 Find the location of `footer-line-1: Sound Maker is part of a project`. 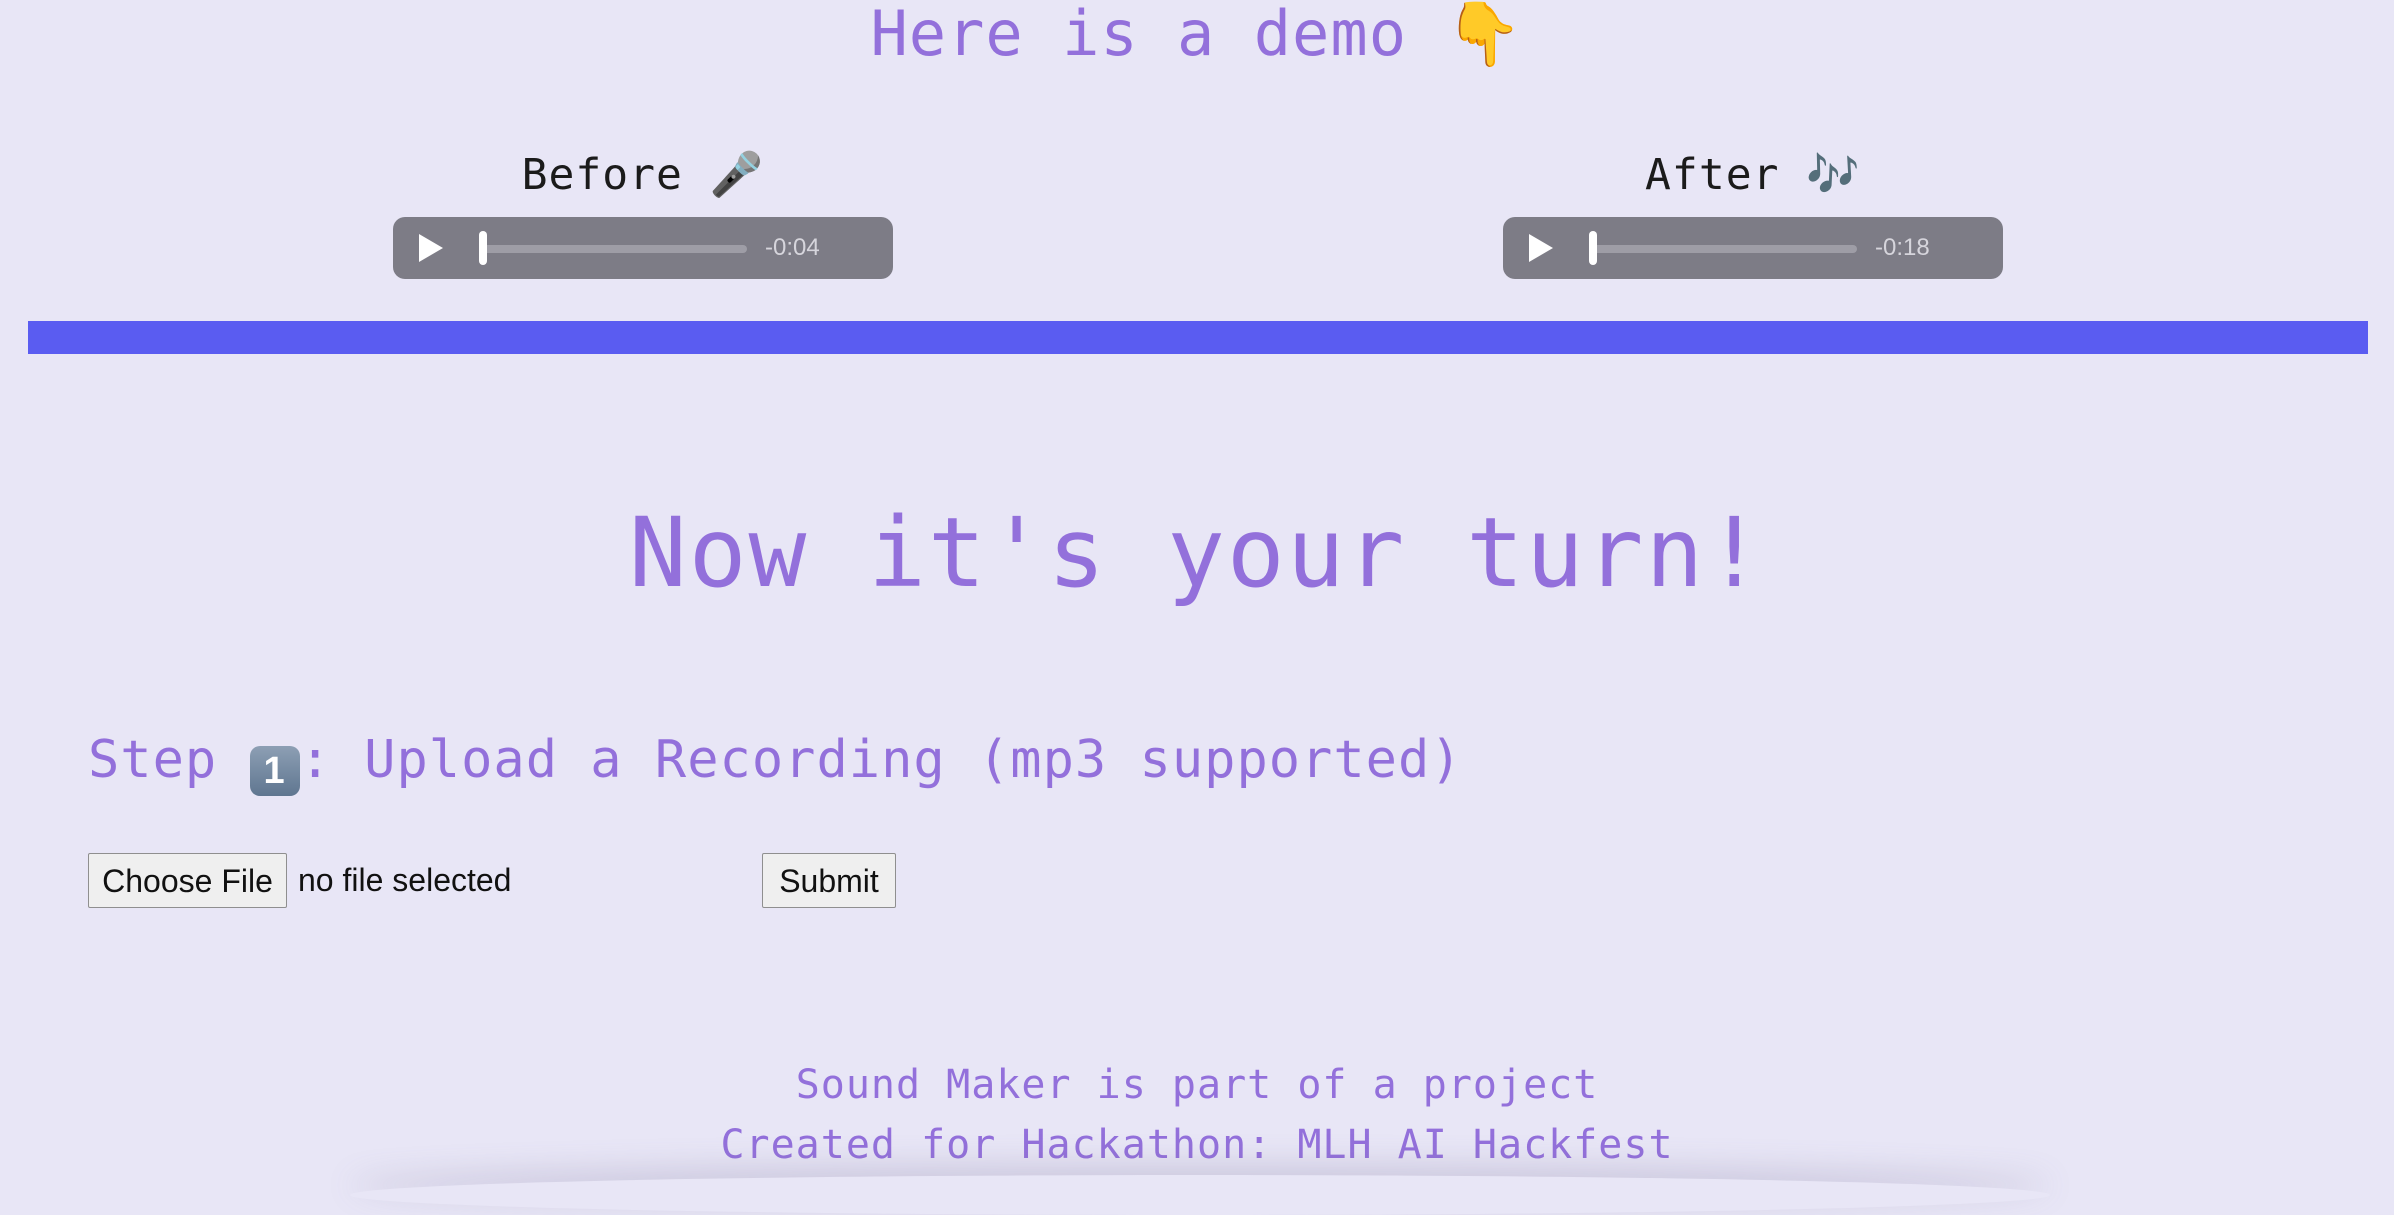

footer-line-1: Sound Maker is part of a project is located at coordinates (1197, 1085).